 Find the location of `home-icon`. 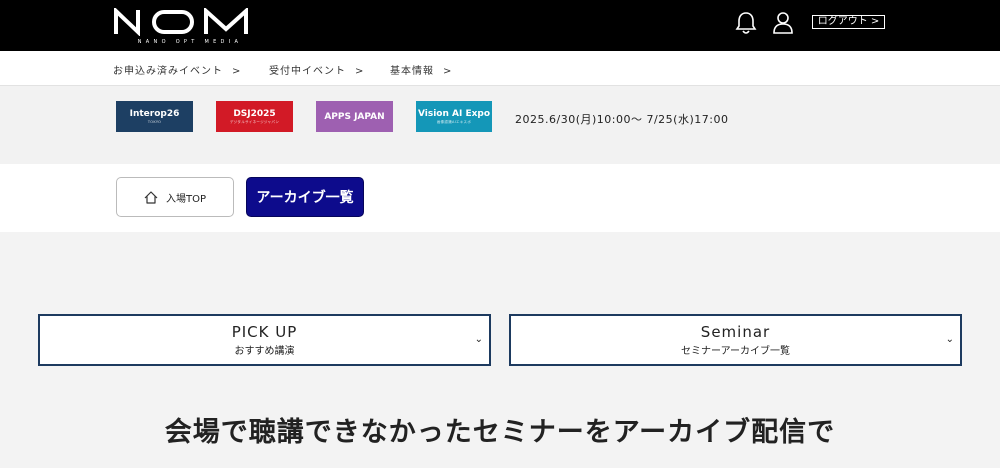

home-icon is located at coordinates (151, 197).